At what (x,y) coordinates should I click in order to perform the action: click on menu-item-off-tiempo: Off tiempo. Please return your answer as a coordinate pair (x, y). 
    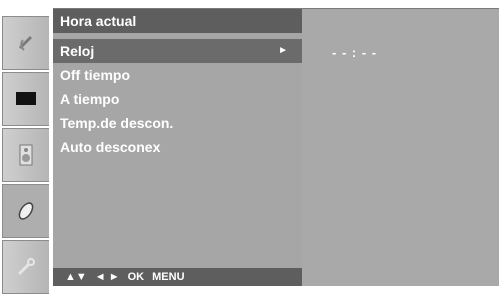
    Looking at the image, I should click on (177, 75).